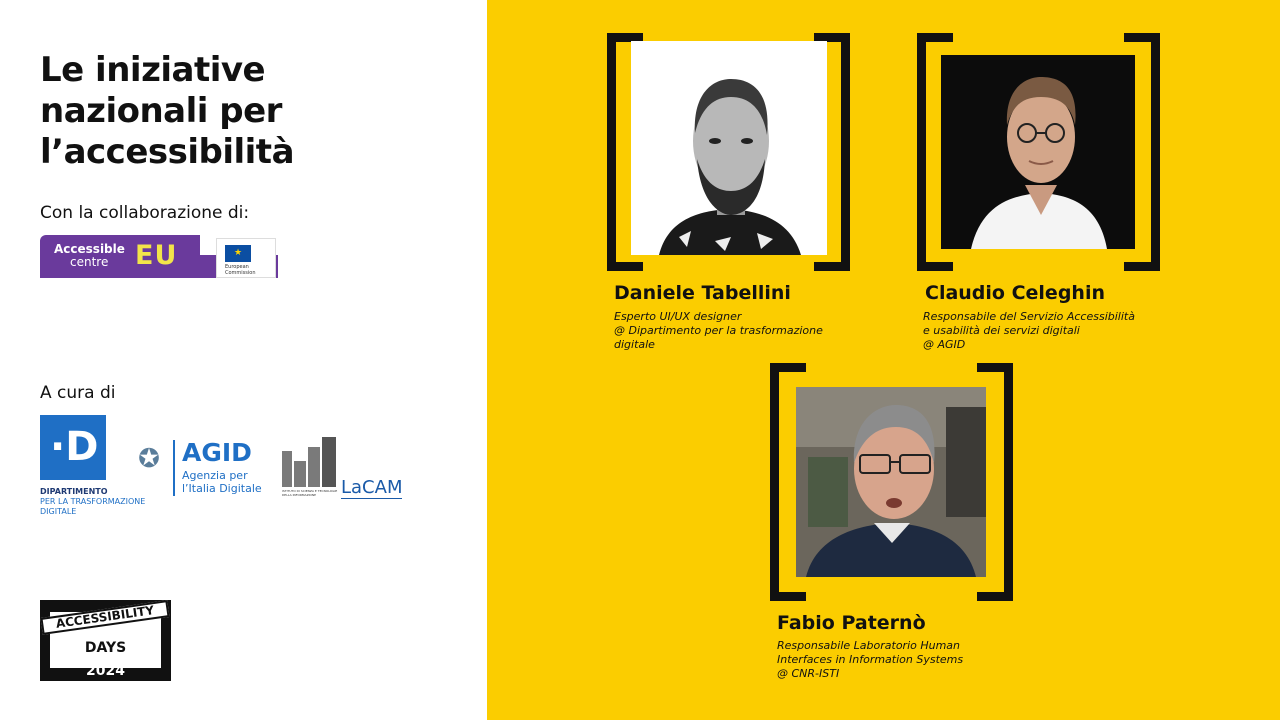 The width and height of the screenshot is (1280, 720). I want to click on agid-name: AGID, so click(217, 452).